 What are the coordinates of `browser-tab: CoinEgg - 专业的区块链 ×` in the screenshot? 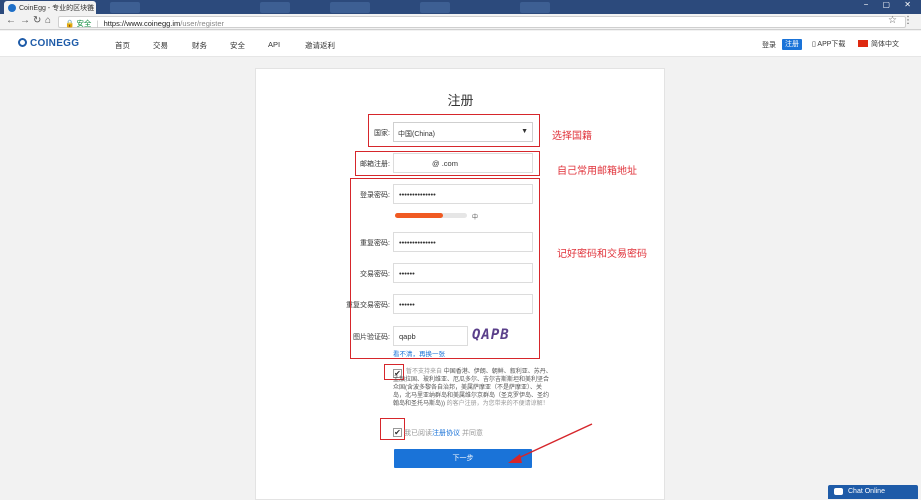 It's located at (50, 7).